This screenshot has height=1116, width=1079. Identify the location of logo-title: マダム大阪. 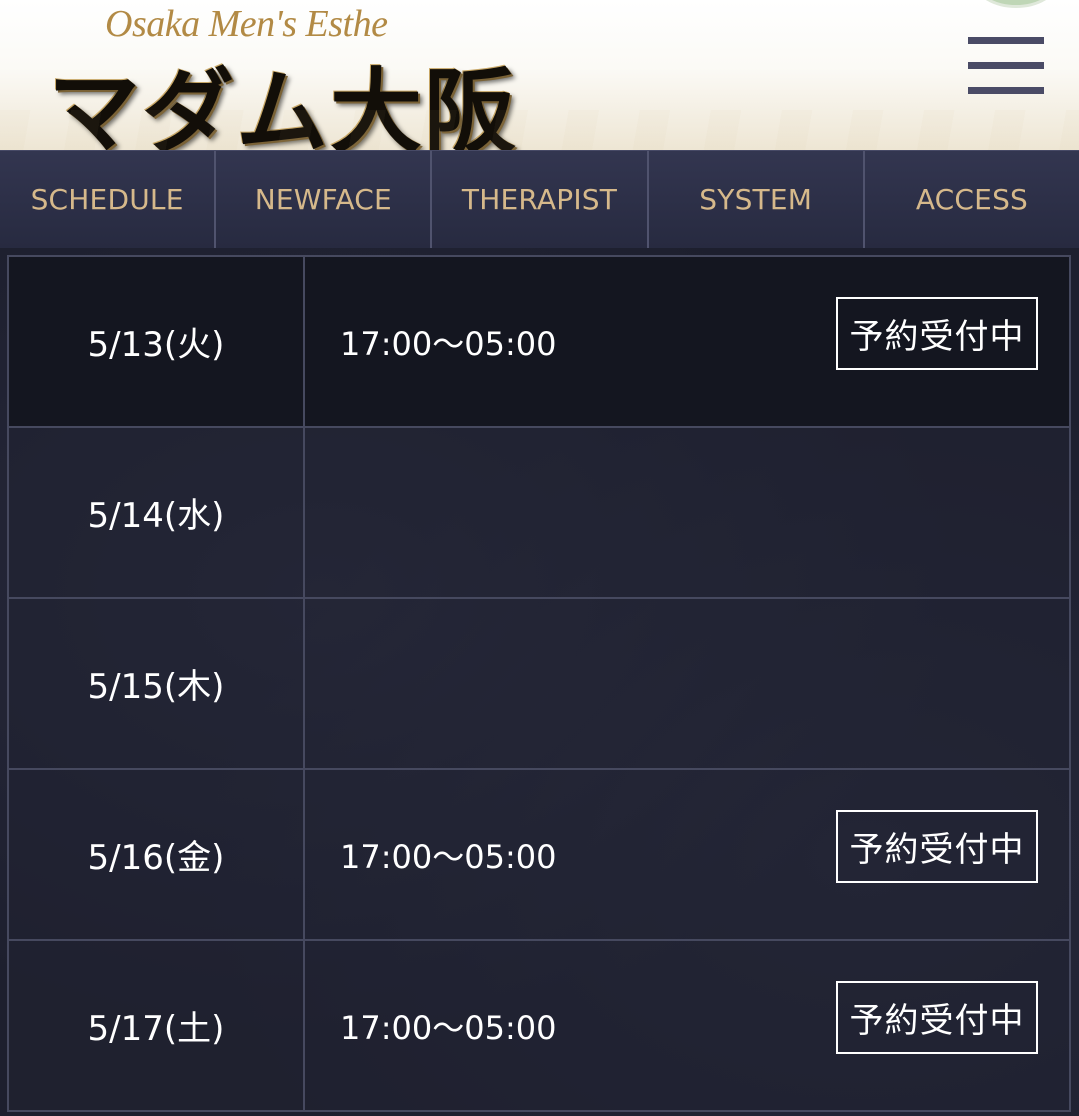
(283, 94).